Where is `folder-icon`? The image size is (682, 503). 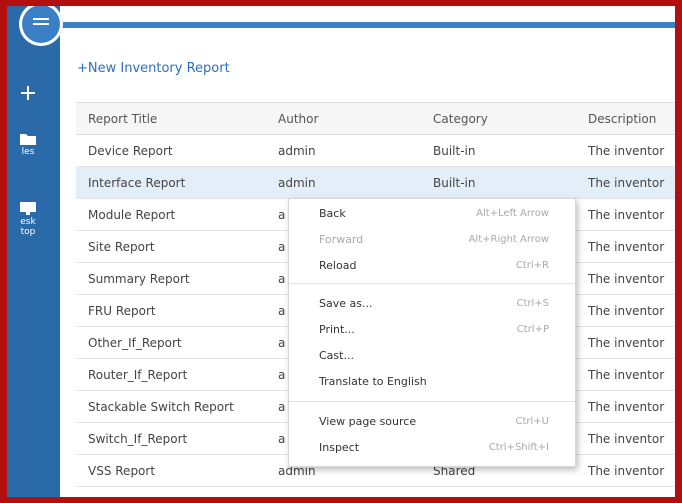 folder-icon is located at coordinates (28, 139).